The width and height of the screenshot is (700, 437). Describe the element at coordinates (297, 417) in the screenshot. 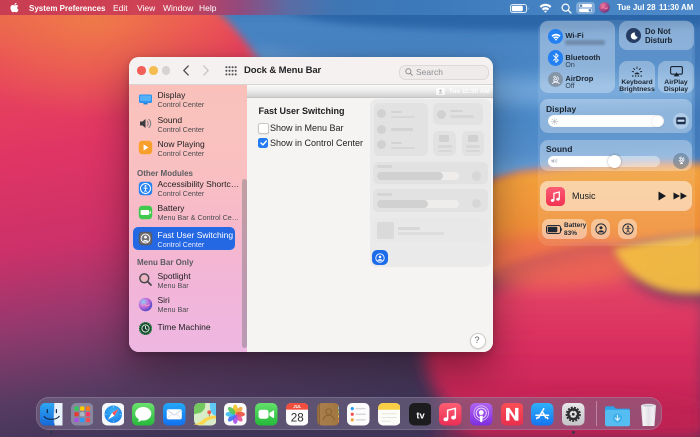

I see `svg-text: 28` at that location.